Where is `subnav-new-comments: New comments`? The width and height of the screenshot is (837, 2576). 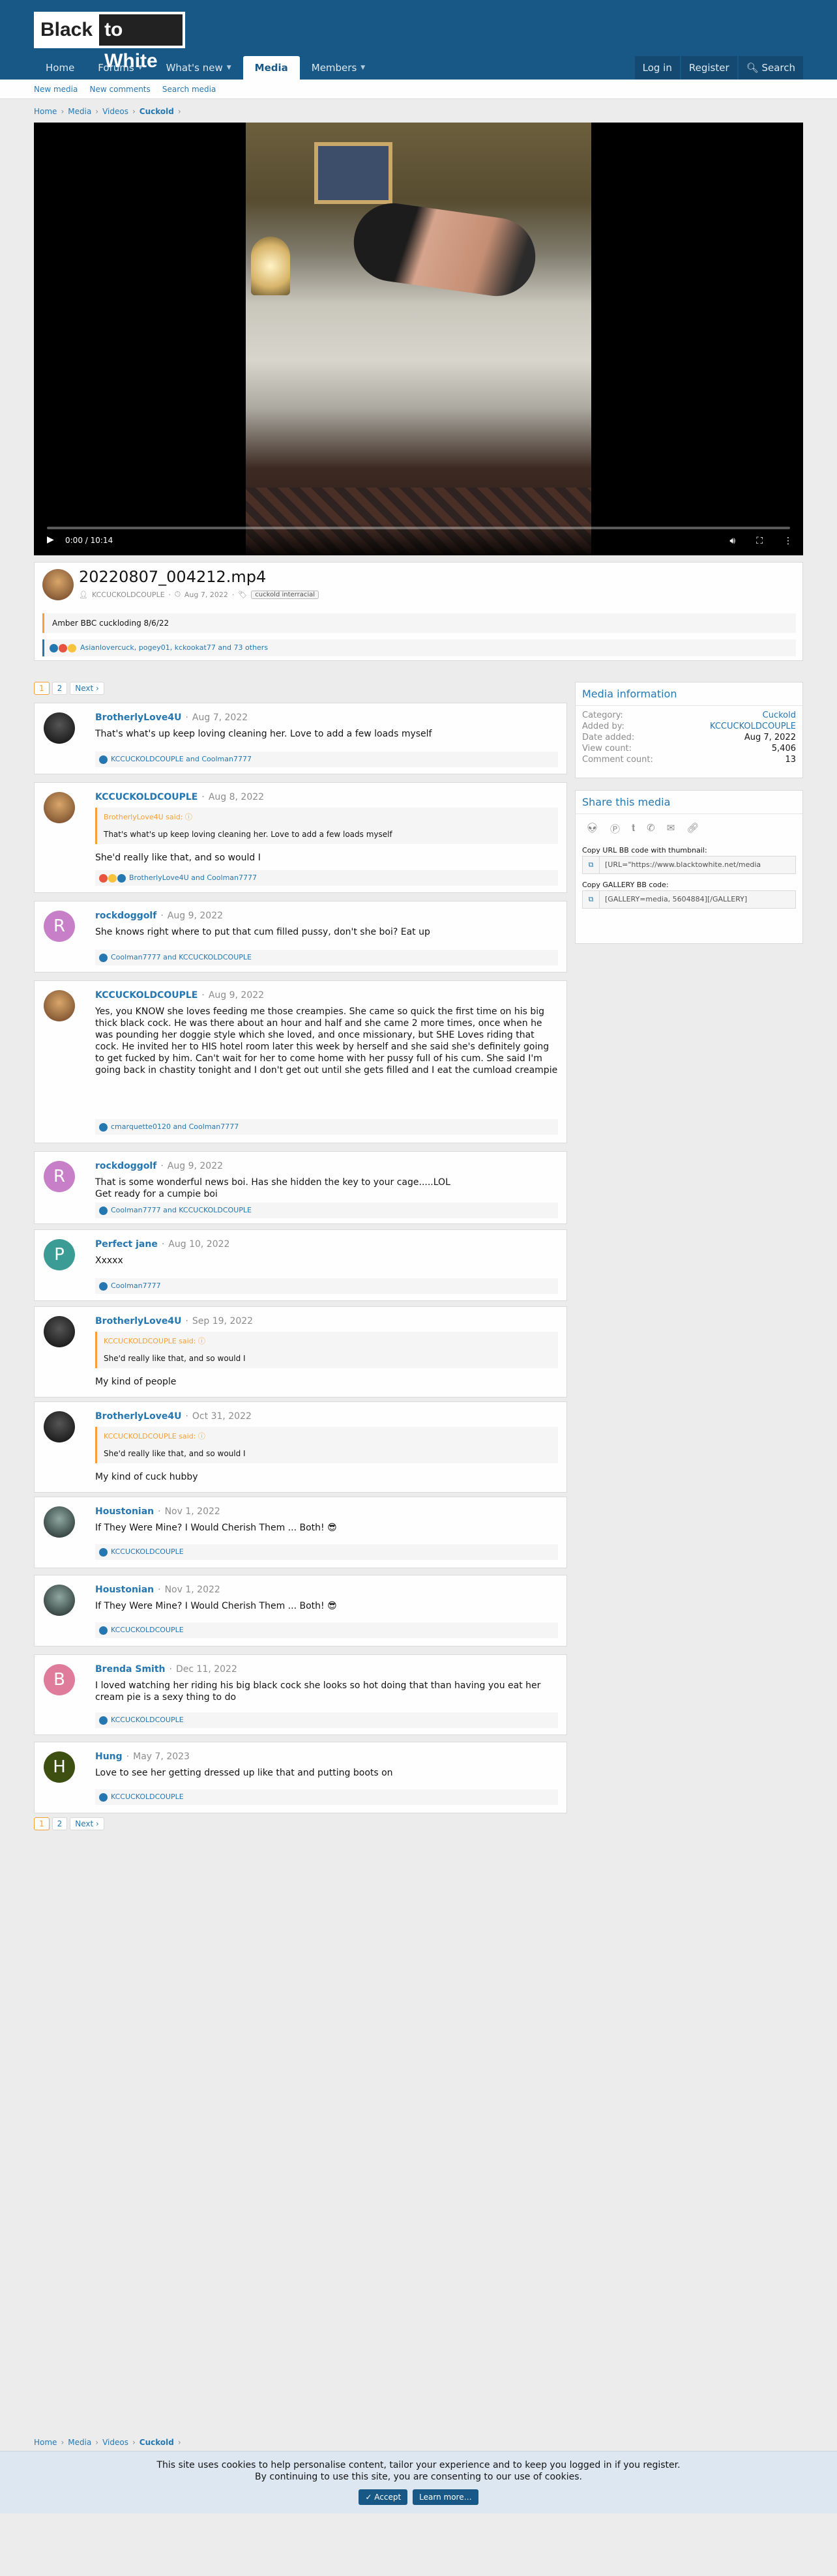 subnav-new-comments: New comments is located at coordinates (121, 89).